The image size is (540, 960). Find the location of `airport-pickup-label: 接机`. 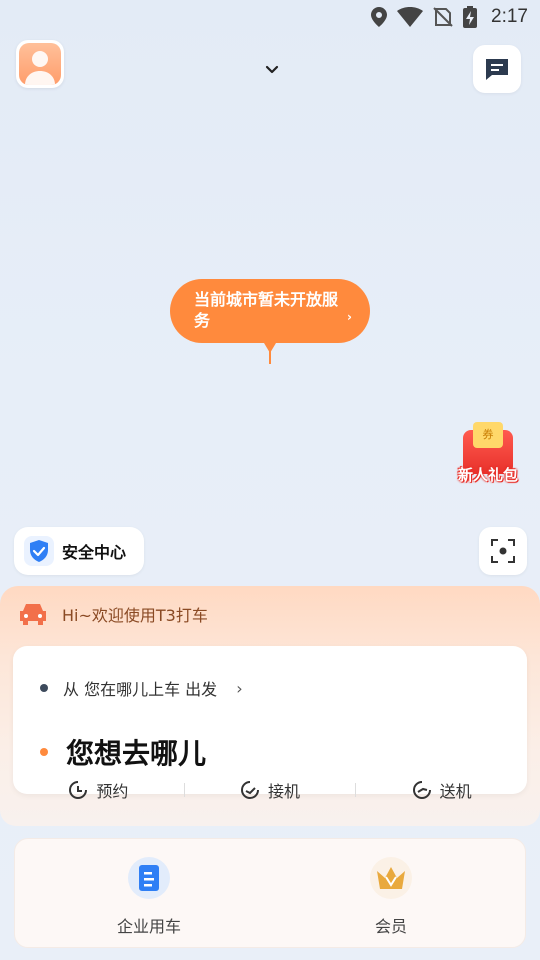

airport-pickup-label: 接机 is located at coordinates (284, 791).